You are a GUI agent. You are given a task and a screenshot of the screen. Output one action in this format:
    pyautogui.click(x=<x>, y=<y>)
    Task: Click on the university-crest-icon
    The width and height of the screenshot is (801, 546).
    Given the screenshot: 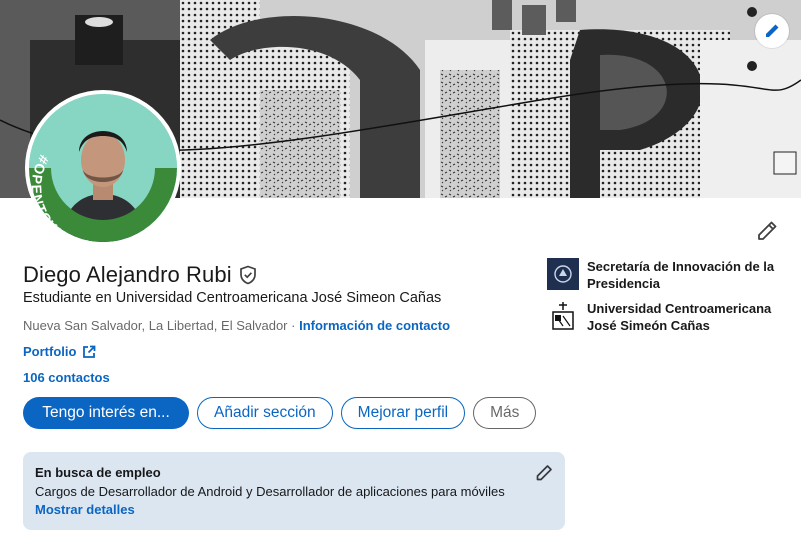 What is the action you would take?
    pyautogui.click(x=563, y=316)
    